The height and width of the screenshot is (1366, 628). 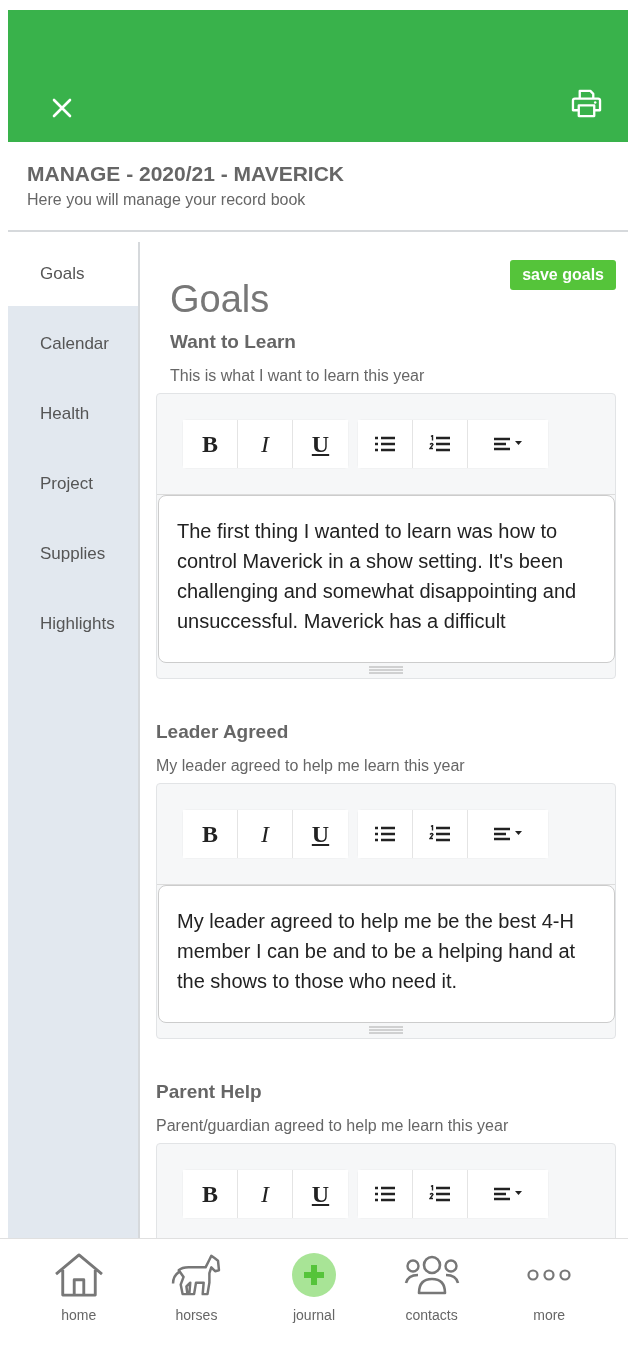 What do you see at coordinates (311, 766) in the screenshot?
I see `field-hint: My leader agreed to help me learn this year` at bounding box center [311, 766].